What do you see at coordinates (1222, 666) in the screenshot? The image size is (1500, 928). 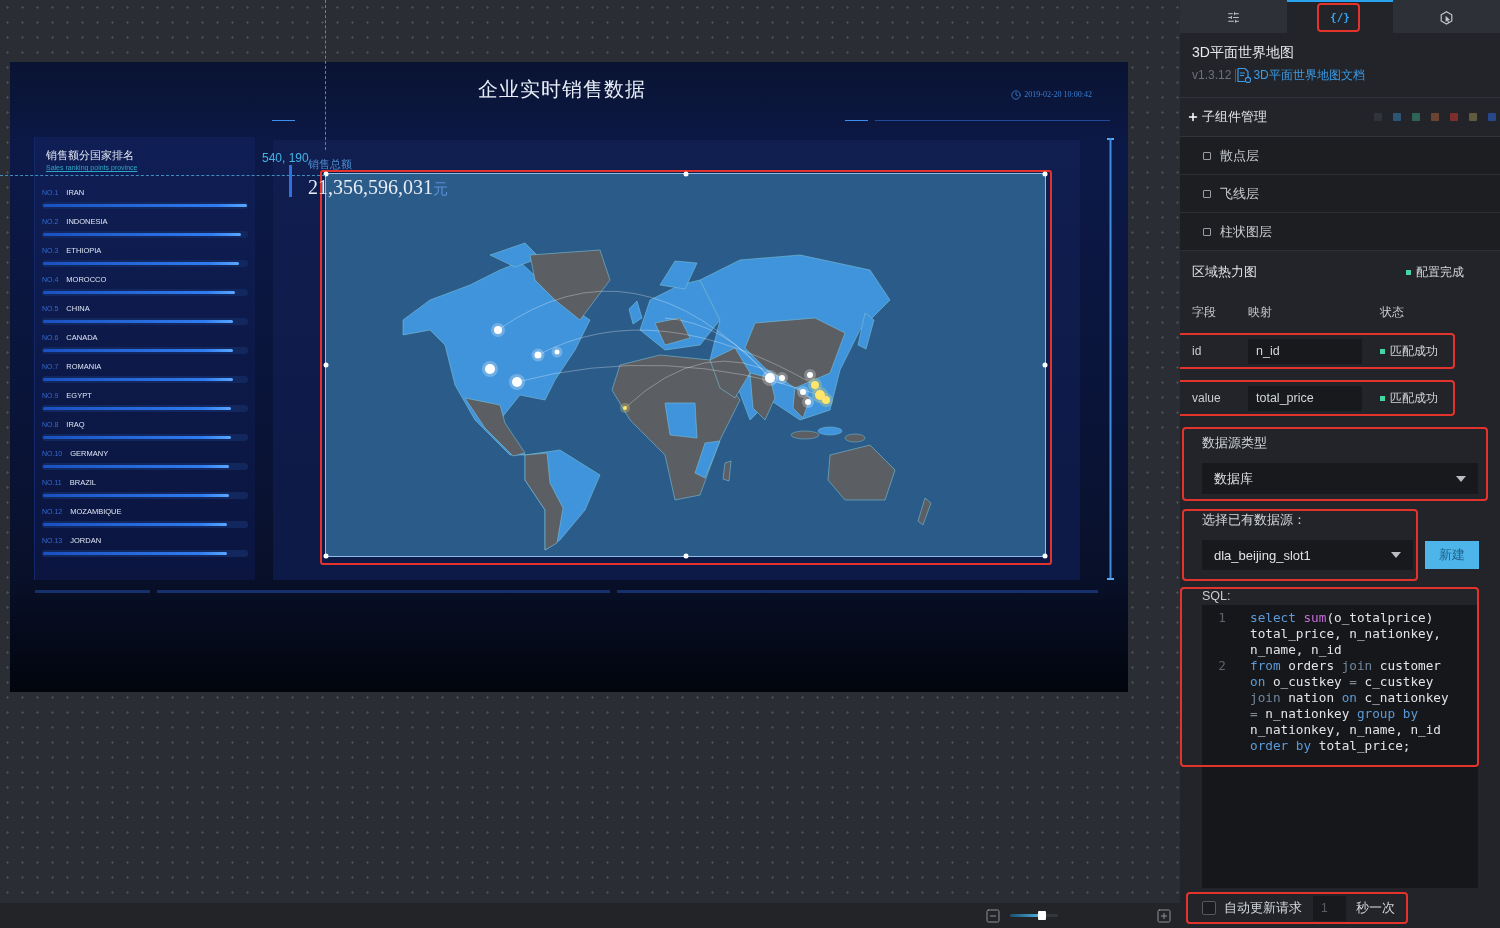 I see `line-number: 2` at bounding box center [1222, 666].